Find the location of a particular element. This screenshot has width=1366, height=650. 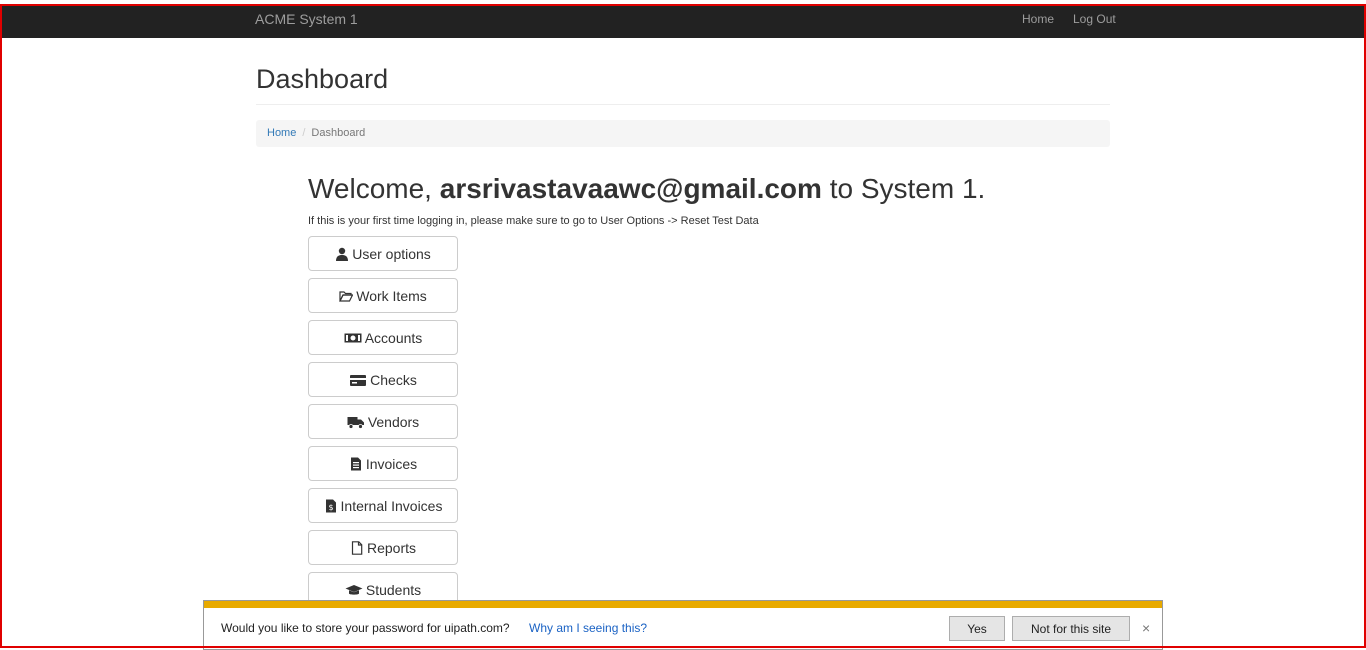

save-password-yes-button: Yes is located at coordinates (977, 628).